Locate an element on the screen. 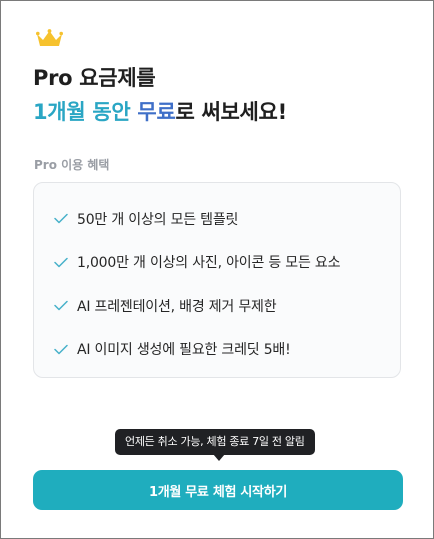 The height and width of the screenshot is (539, 434). headline-rest: 로 써보세요! is located at coordinates (231, 112).